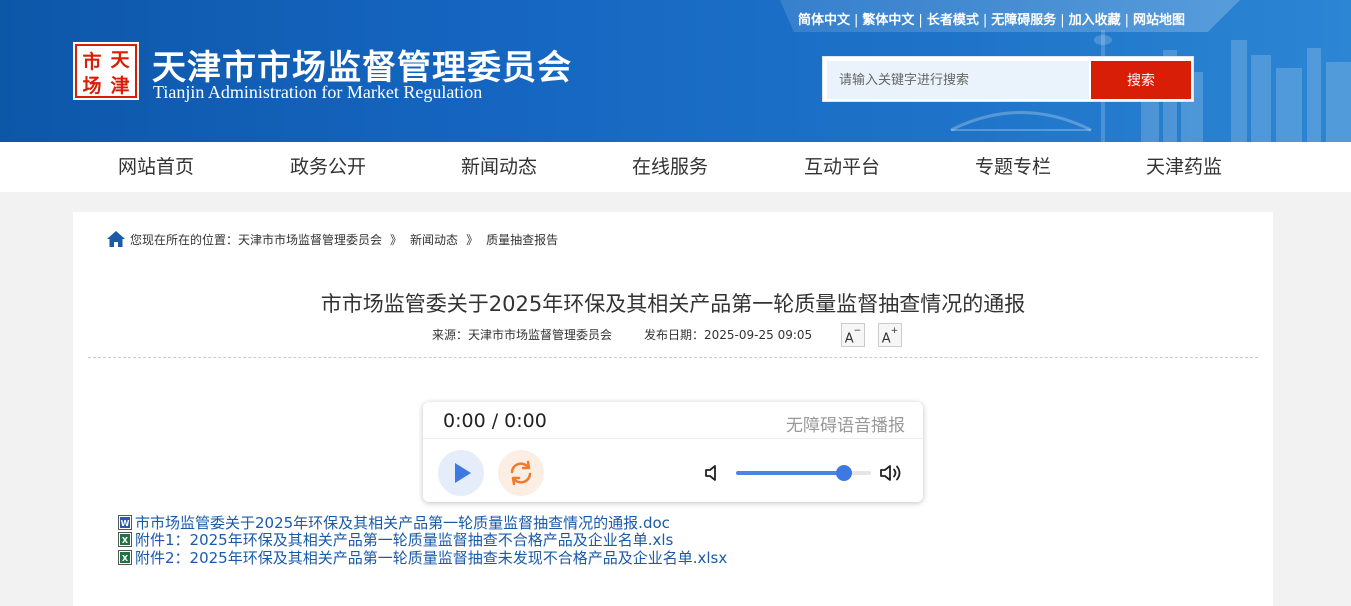 This screenshot has height=606, width=1351. Describe the element at coordinates (790, 473) in the screenshot. I see `volume-fill` at that location.